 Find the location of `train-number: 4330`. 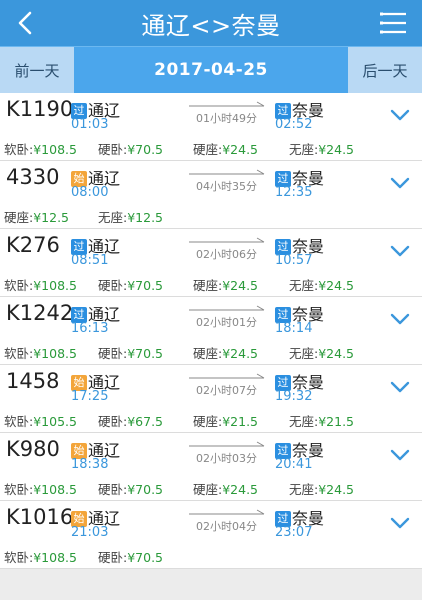

train-number: 4330 is located at coordinates (33, 177).